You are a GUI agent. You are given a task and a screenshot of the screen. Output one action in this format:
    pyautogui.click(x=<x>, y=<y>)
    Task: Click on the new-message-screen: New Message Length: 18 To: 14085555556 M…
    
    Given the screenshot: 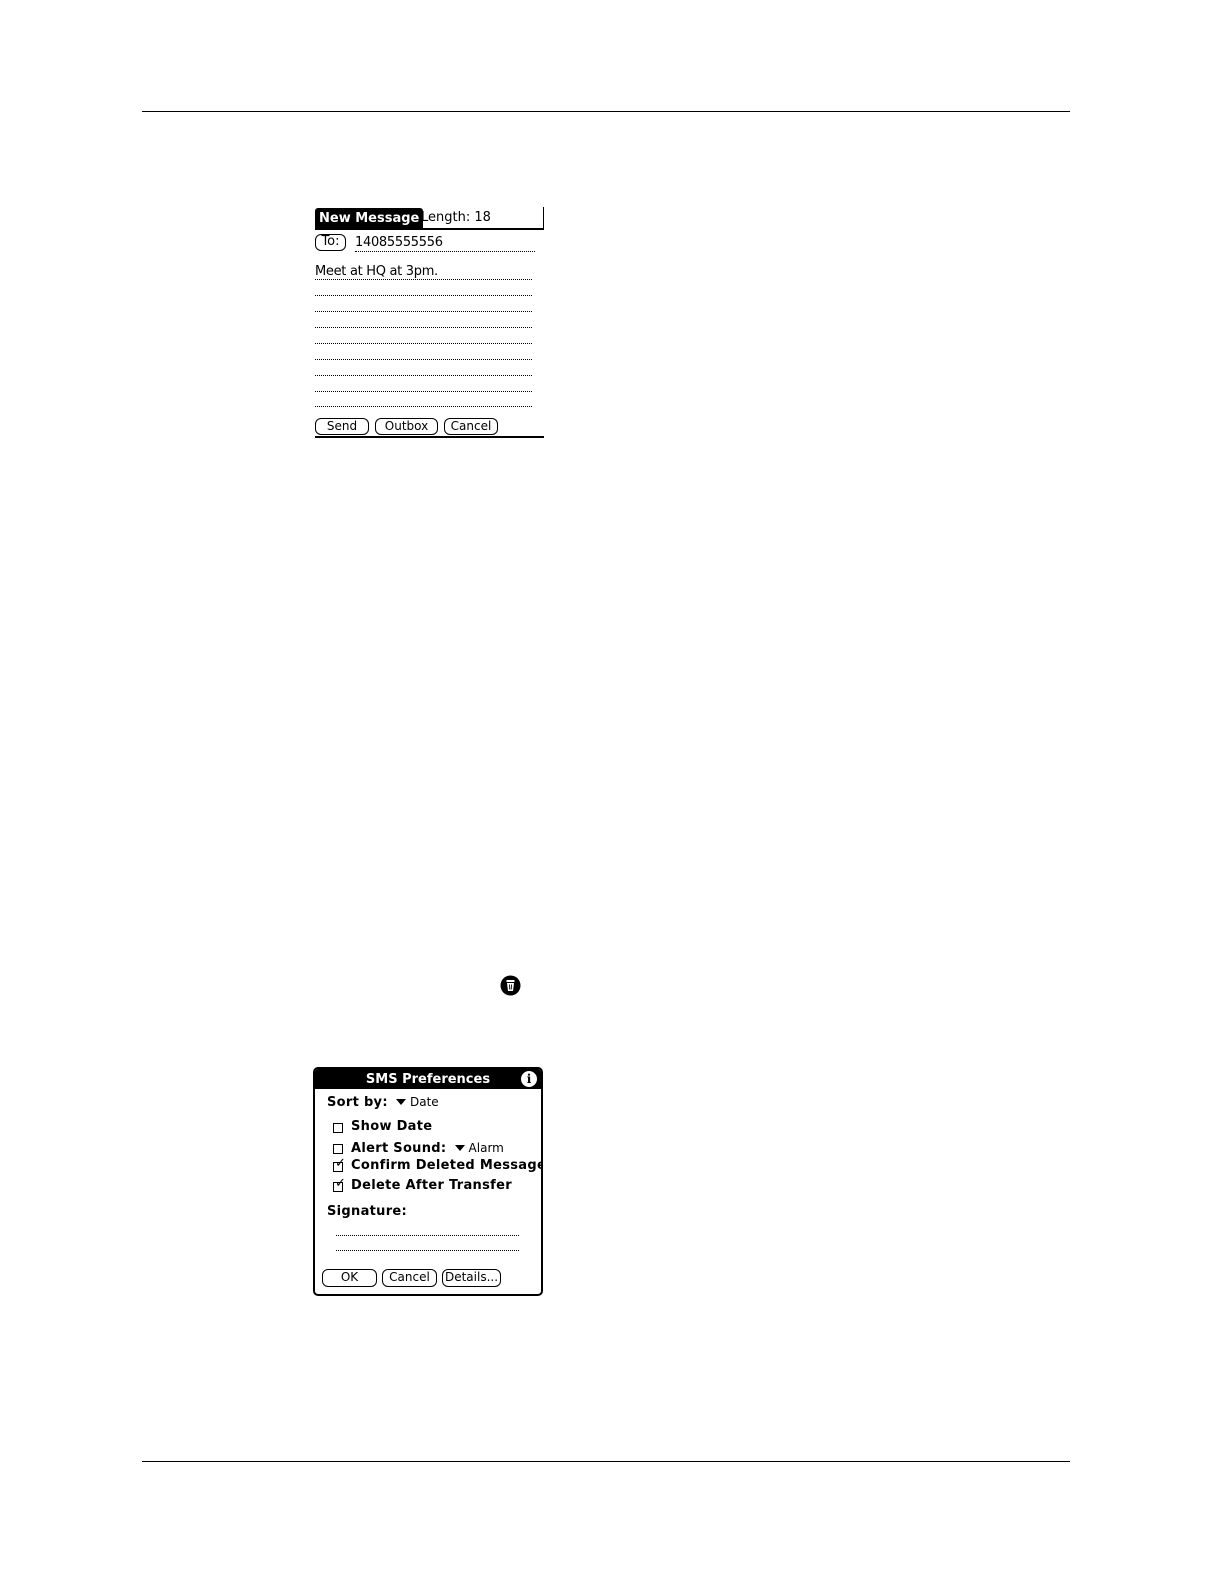 What is the action you would take?
    pyautogui.click(x=428, y=322)
    